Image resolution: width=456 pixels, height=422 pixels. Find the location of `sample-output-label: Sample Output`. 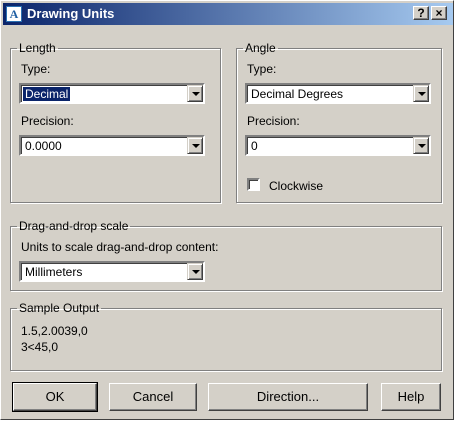

sample-output-label: Sample Output is located at coordinates (59, 308).